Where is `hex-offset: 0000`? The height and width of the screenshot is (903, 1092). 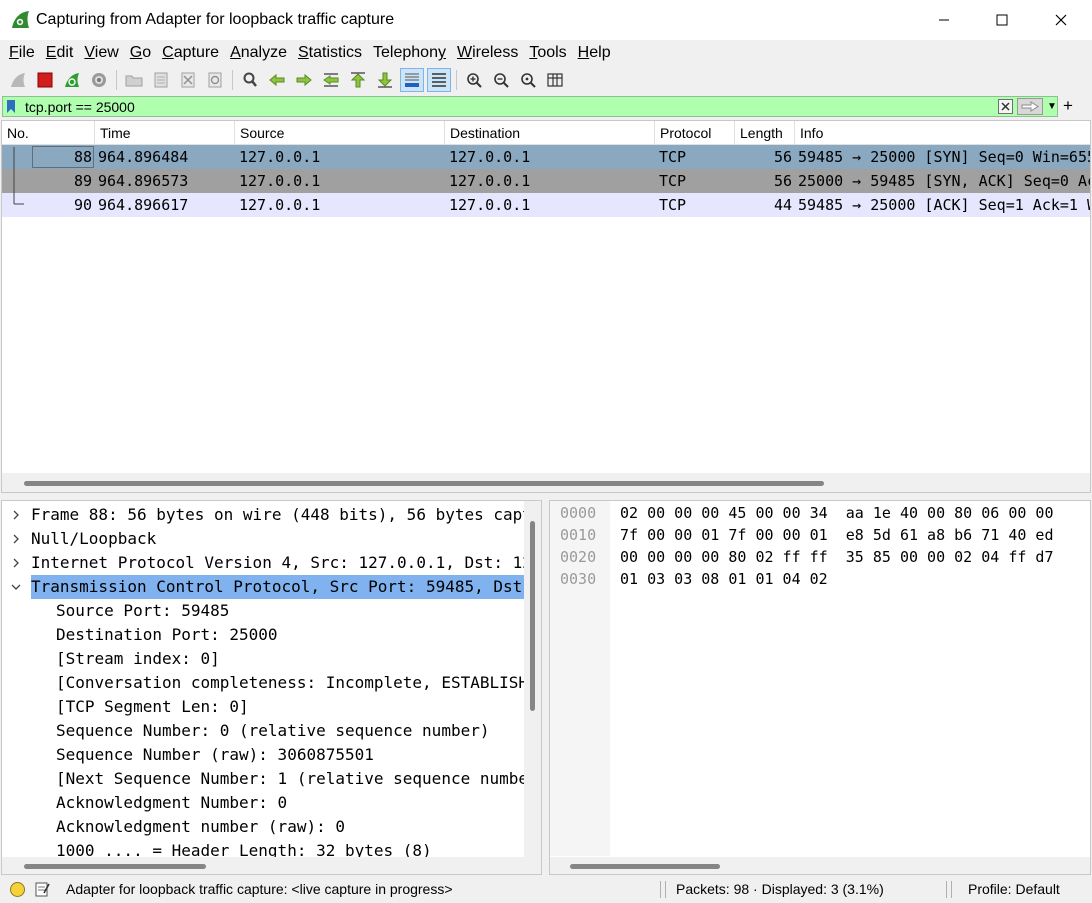 hex-offset: 0000 is located at coordinates (578, 513).